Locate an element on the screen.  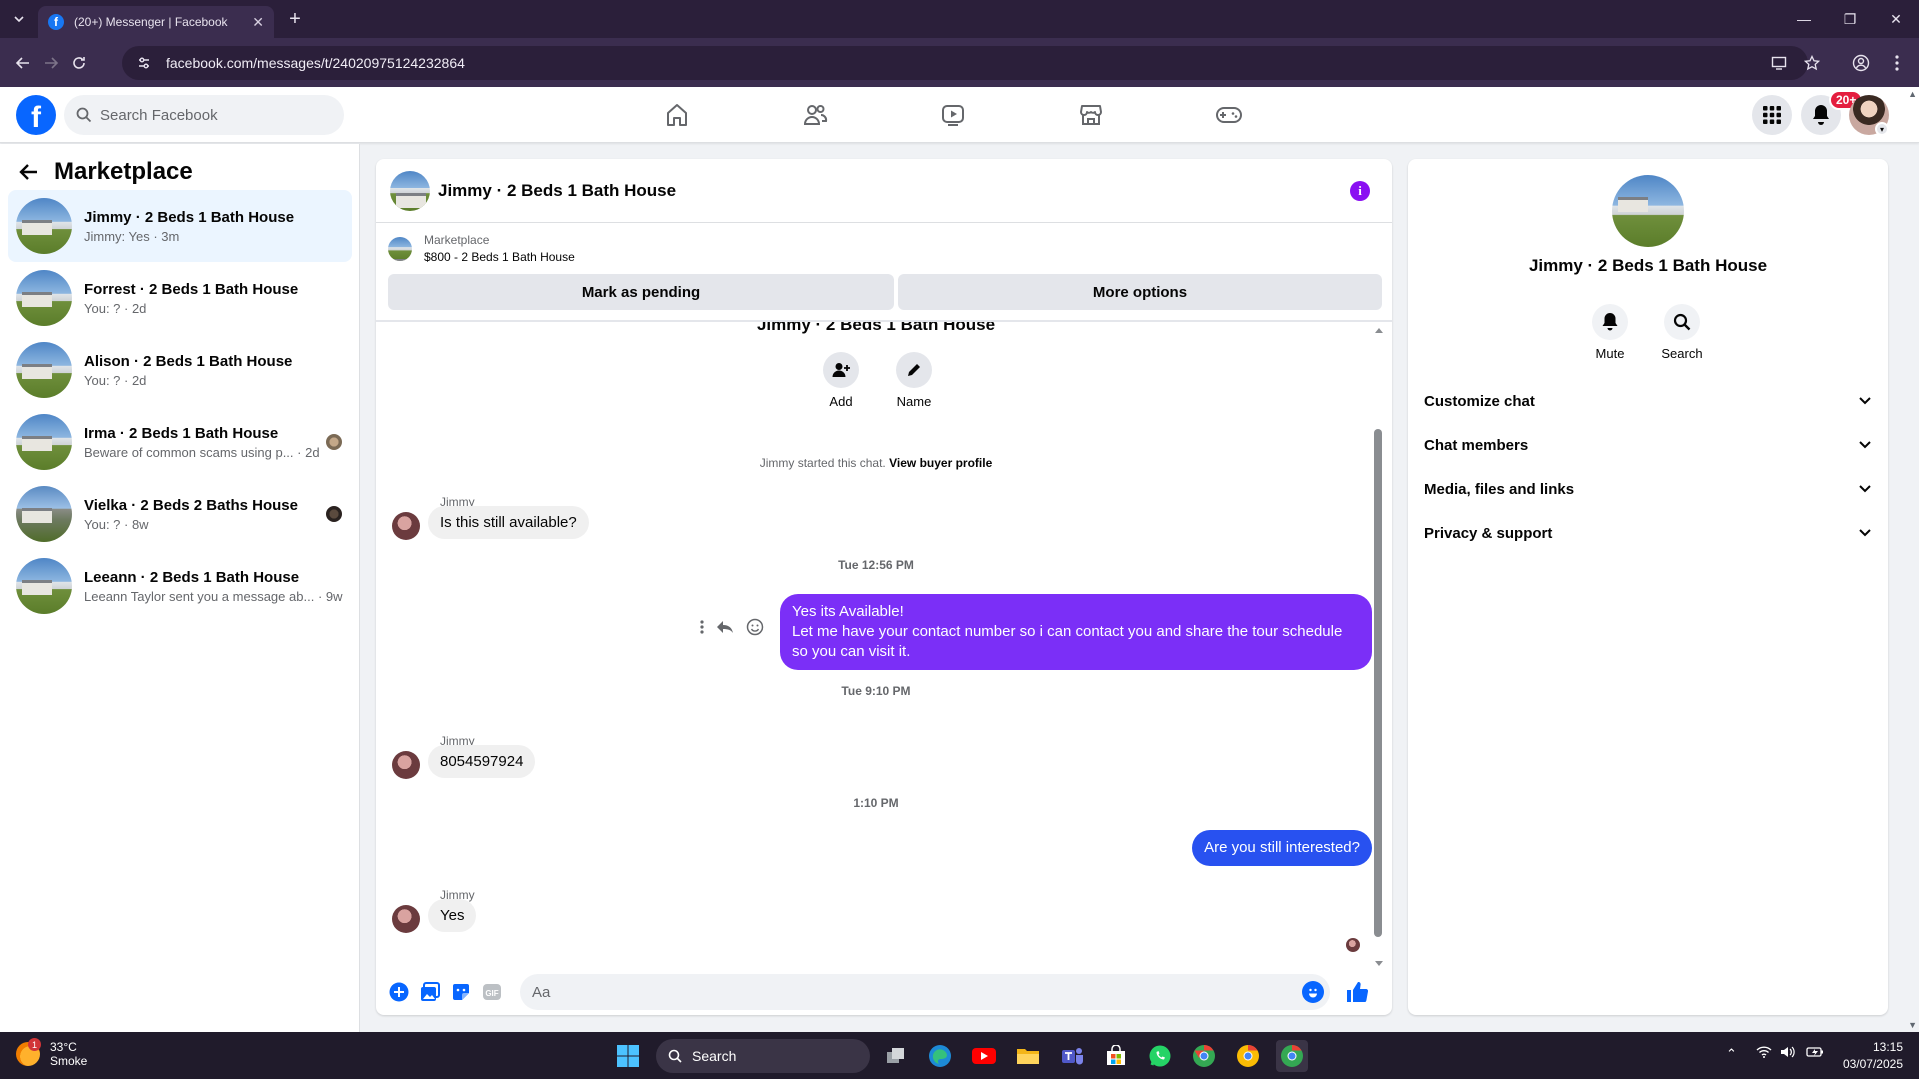
incoming-message: 8054597924 is located at coordinates (482, 761).